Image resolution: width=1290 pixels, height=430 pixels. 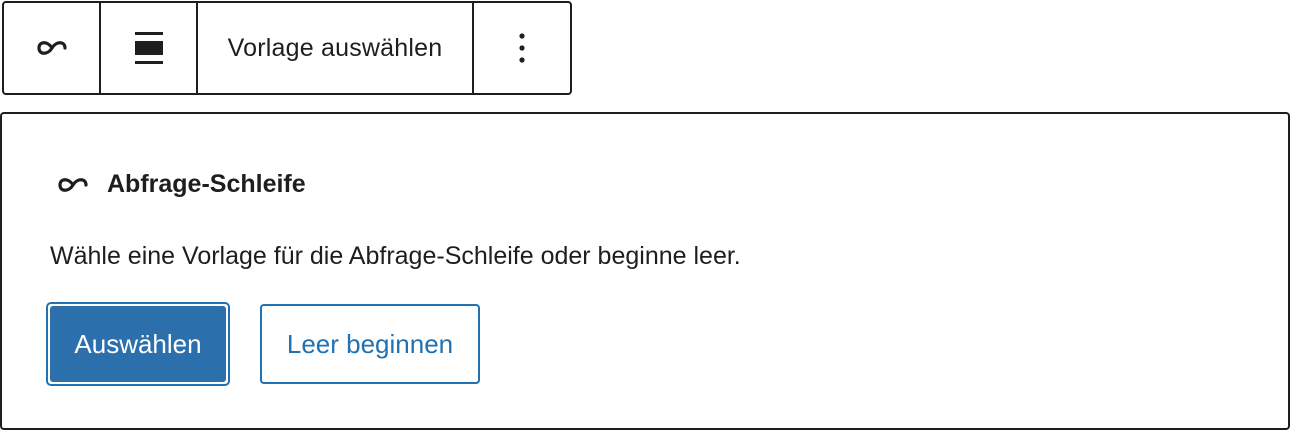 I want to click on align-button, so click(x=149, y=48).